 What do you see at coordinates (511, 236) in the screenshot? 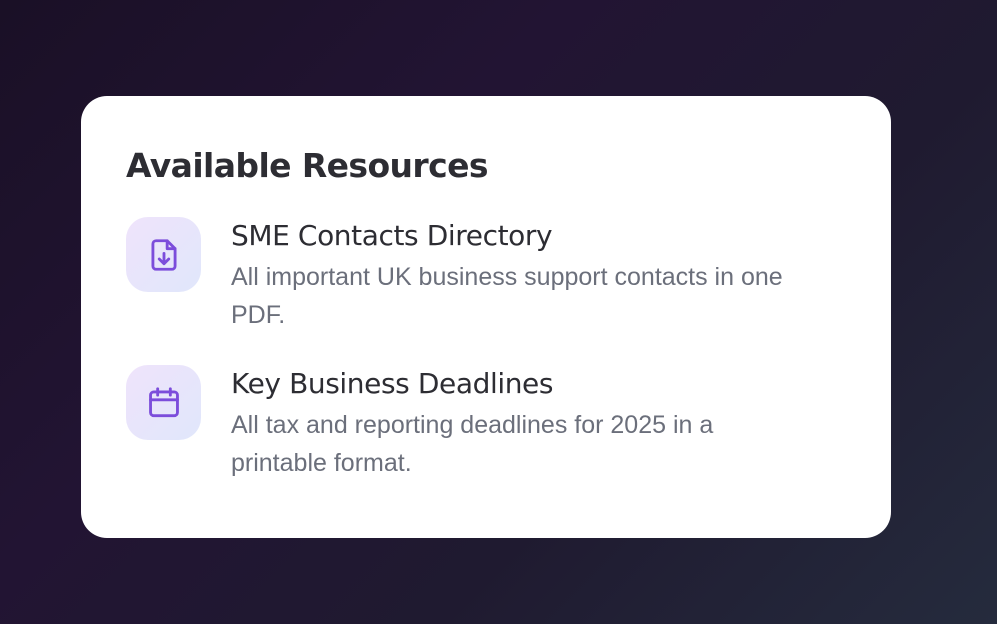
I see `resource-title: SME Contacts Directory` at bounding box center [511, 236].